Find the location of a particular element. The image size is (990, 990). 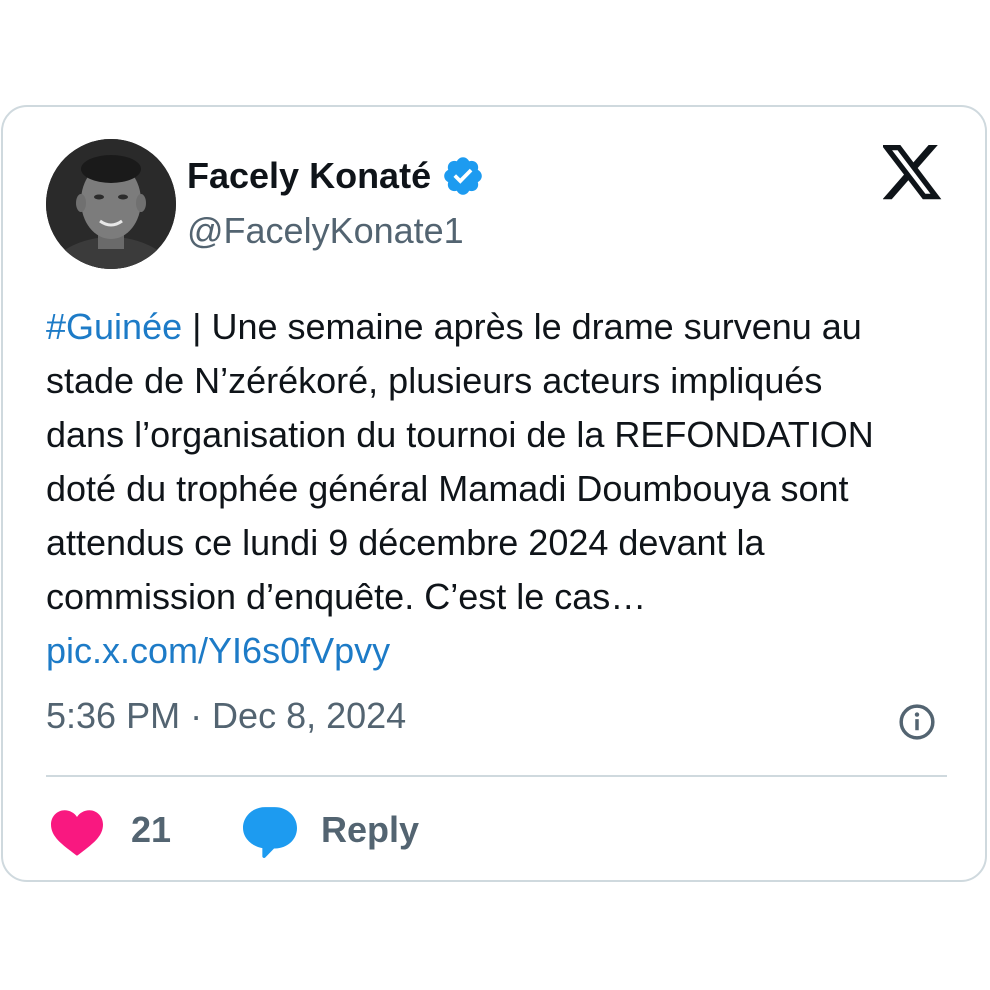

tweet-timestamp: 5:36 PM · Dec 8, 2024 is located at coordinates (226, 716).